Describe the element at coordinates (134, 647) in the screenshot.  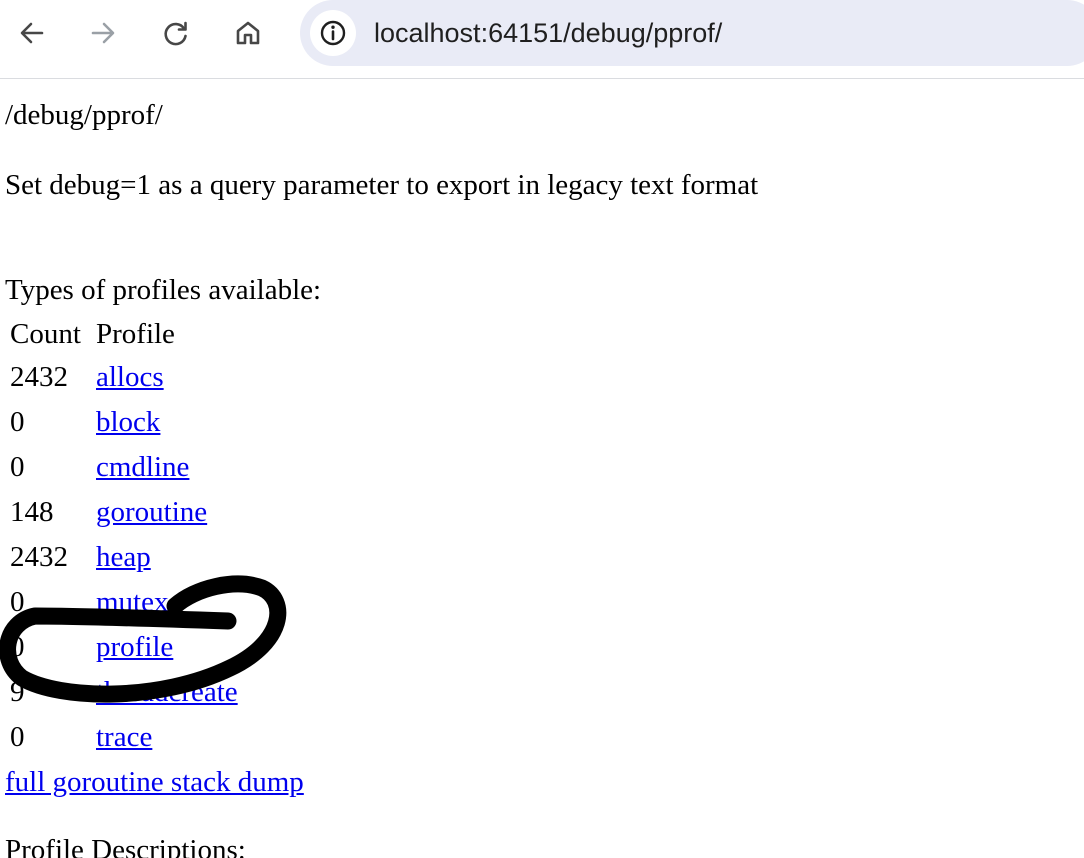
I see `profile-link-profile: profile` at that location.